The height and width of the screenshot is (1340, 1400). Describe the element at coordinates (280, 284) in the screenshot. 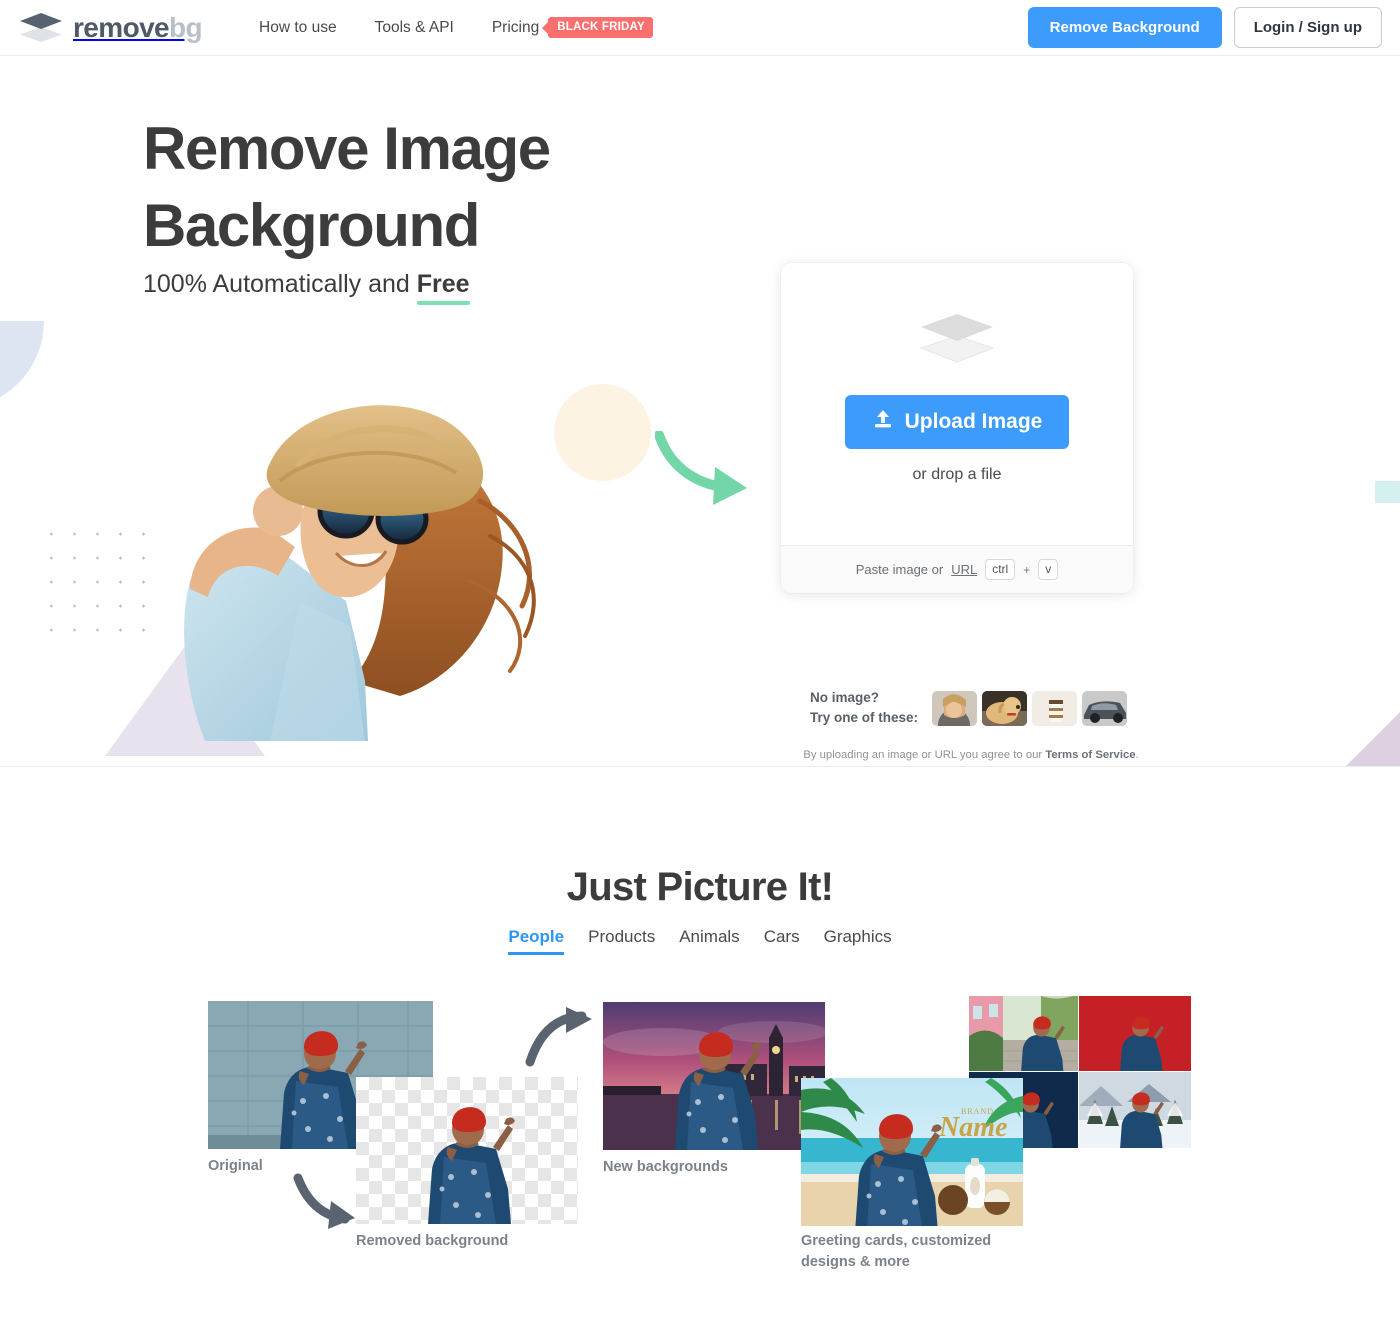

I see `page-subtitle-prefix: 100% Automatically and` at that location.